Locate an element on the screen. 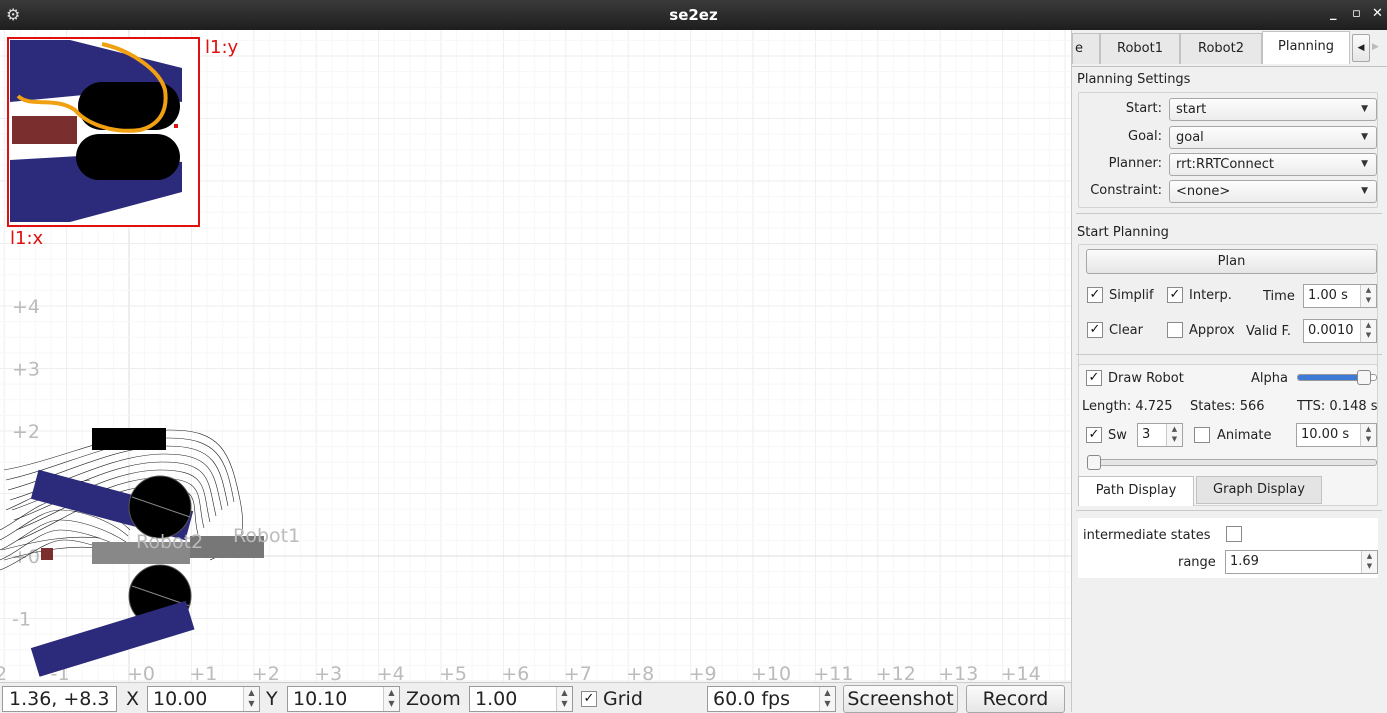 The image size is (1387, 713). goal-value: goal is located at coordinates (1190, 137).